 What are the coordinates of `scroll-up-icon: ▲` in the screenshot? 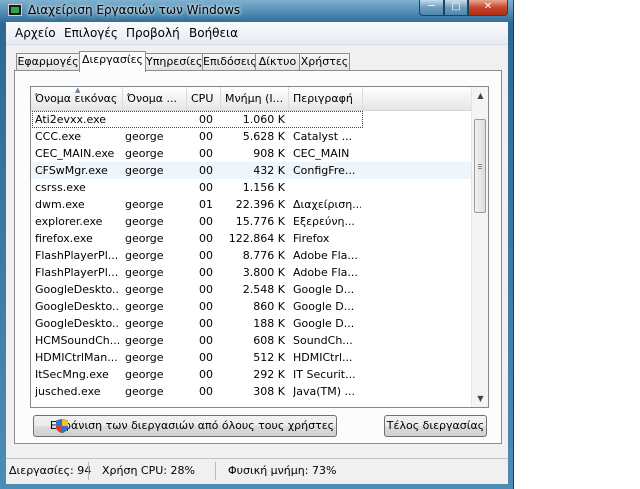 It's located at (480, 95).